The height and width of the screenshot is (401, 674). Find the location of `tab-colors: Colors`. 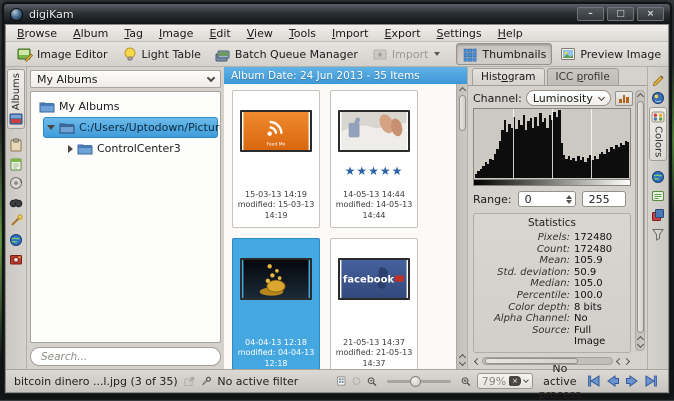

tab-colors: Colors is located at coordinates (658, 134).